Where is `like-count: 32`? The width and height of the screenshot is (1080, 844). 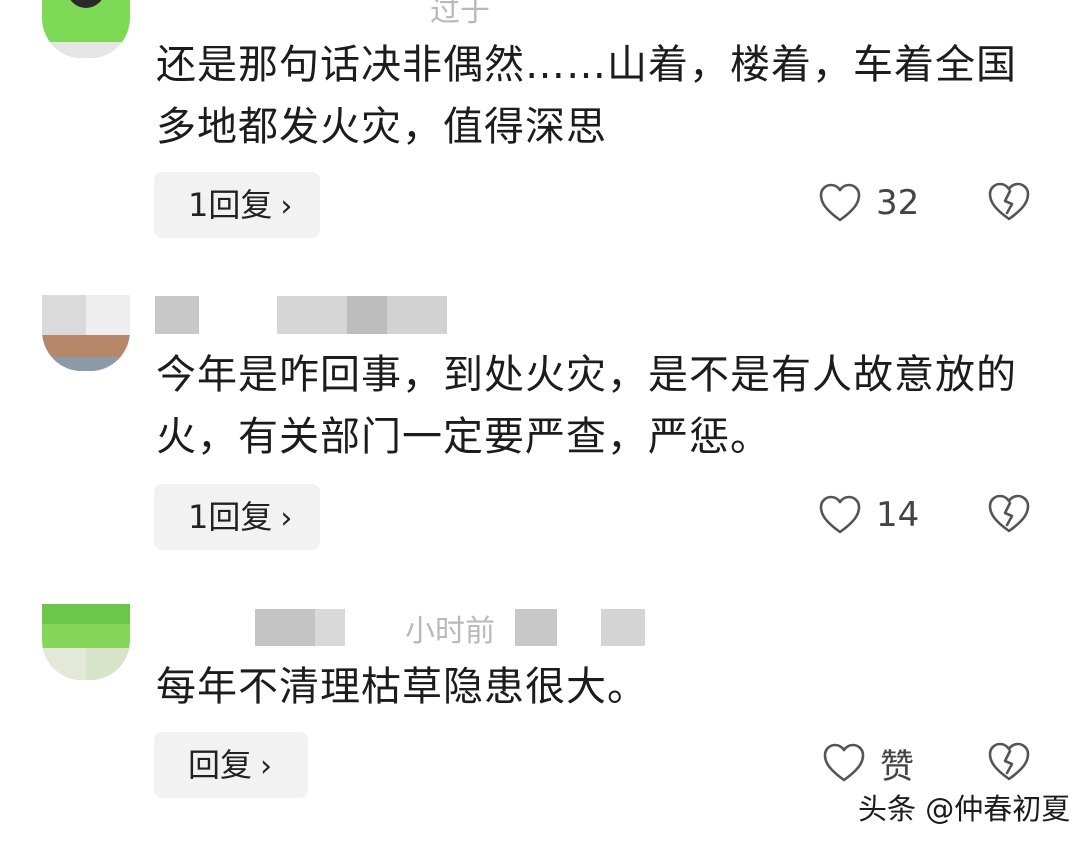 like-count: 32 is located at coordinates (898, 203).